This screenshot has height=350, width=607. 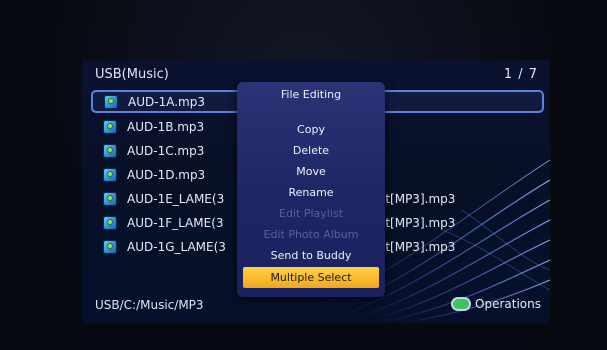 What do you see at coordinates (311, 255) in the screenshot?
I see `menu-item-send-to-buddy: Send to Buddy` at bounding box center [311, 255].